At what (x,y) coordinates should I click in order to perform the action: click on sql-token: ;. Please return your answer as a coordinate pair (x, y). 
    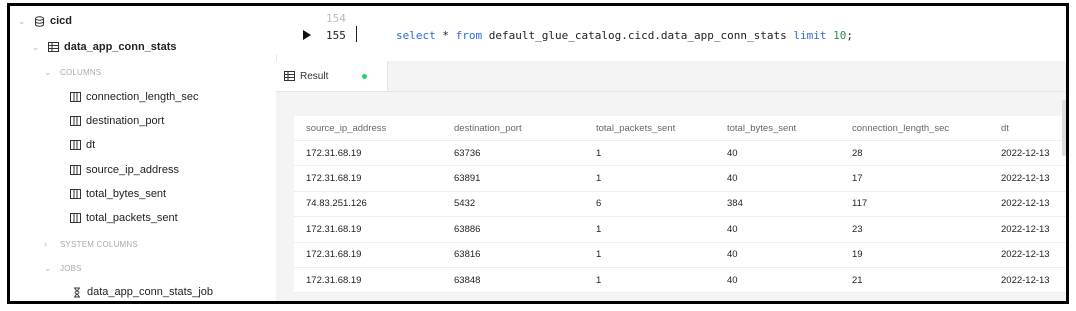
    Looking at the image, I should click on (850, 35).